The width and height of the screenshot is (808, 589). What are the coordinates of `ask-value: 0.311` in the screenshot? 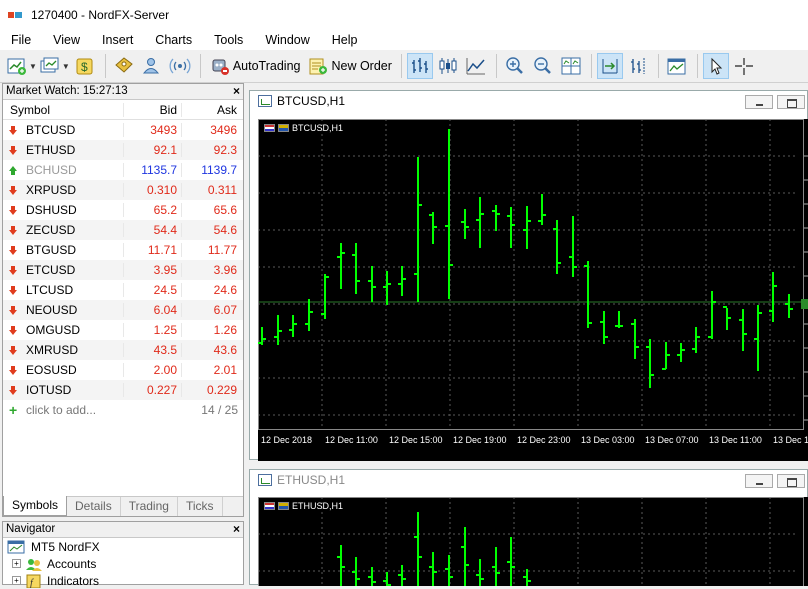 It's located at (211, 190).